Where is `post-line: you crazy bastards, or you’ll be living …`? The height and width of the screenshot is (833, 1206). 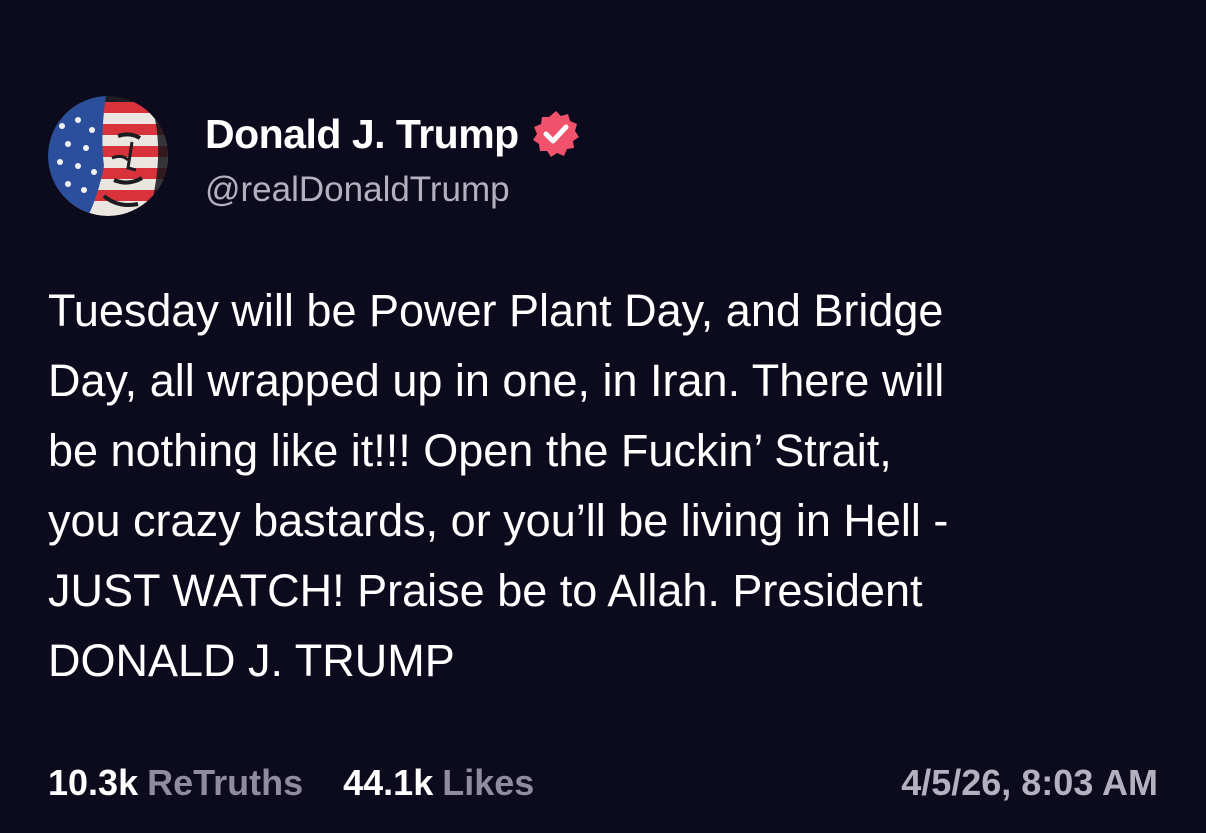 post-line: you crazy bastards, or you’ll be living … is located at coordinates (498, 520).